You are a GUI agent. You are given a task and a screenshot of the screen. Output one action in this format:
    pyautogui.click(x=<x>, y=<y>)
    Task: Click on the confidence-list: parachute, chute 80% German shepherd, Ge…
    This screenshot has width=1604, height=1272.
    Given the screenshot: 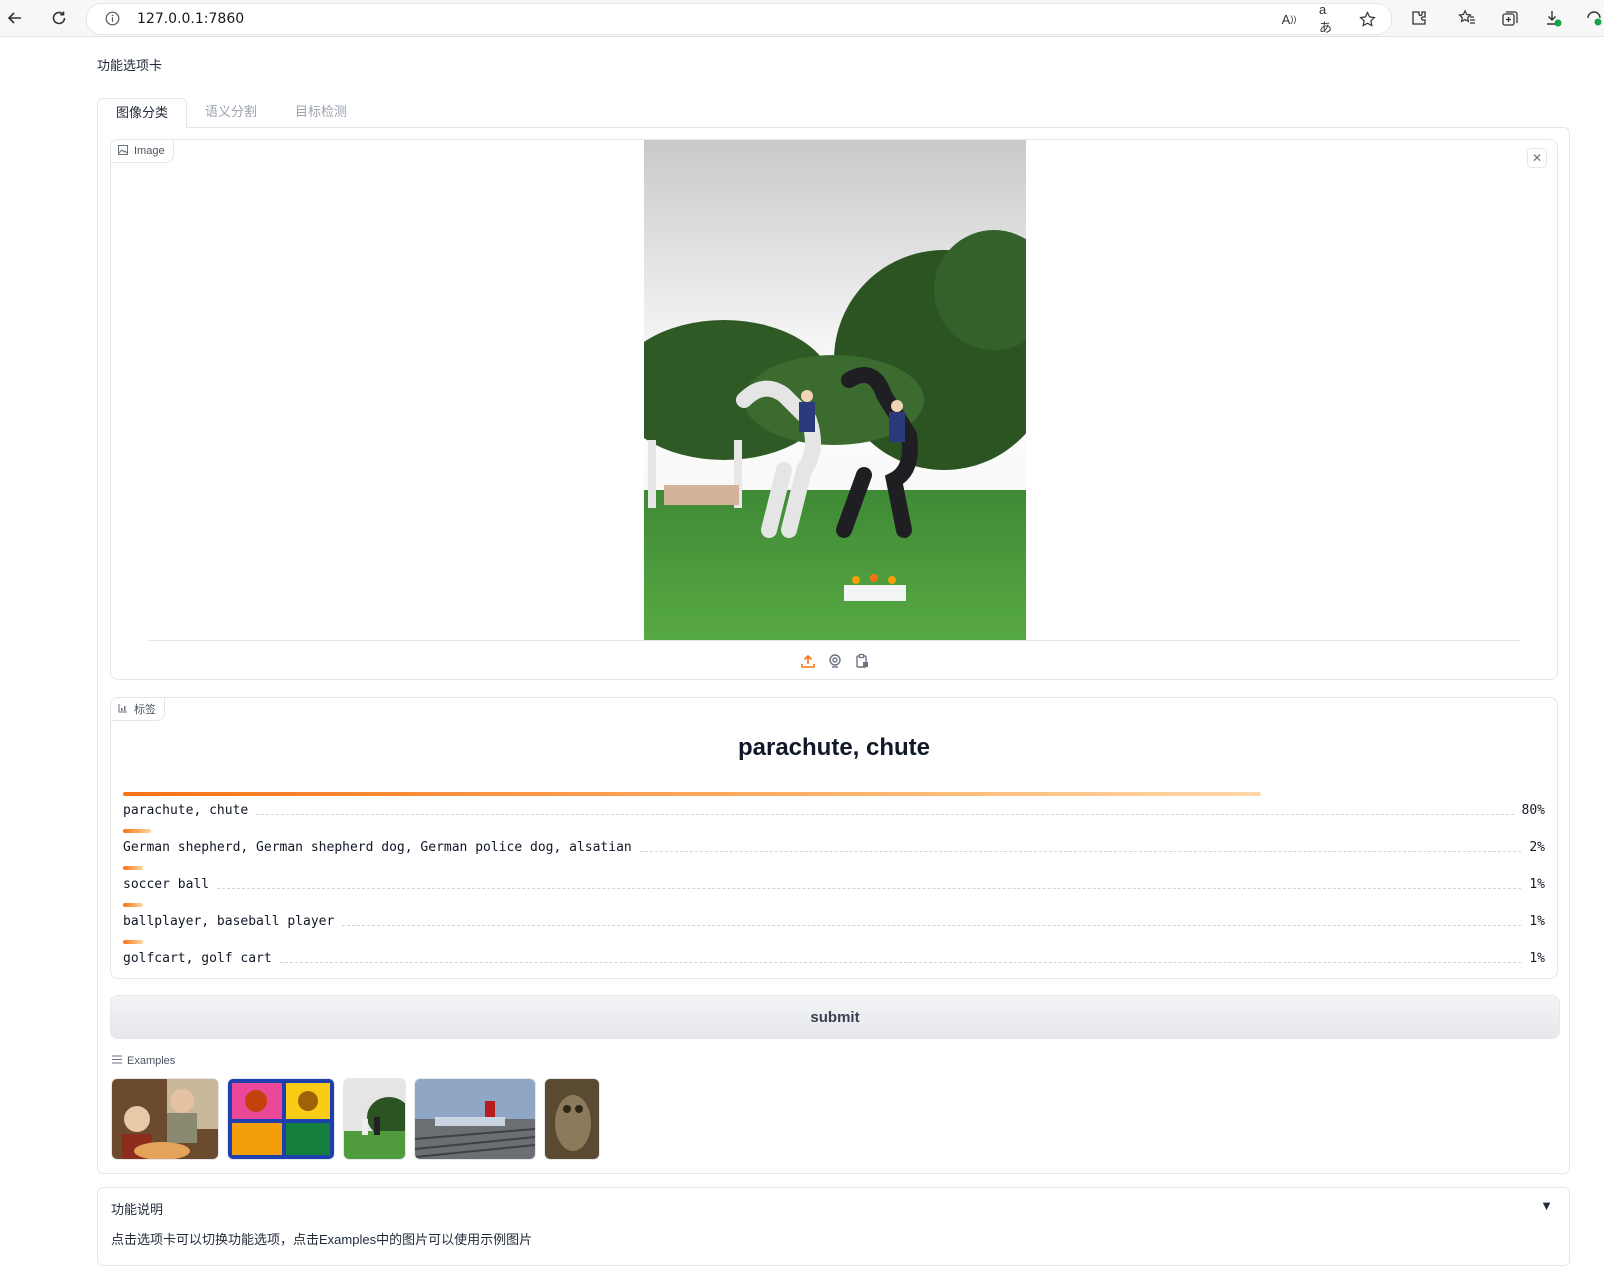 What is the action you would take?
    pyautogui.click(x=834, y=884)
    